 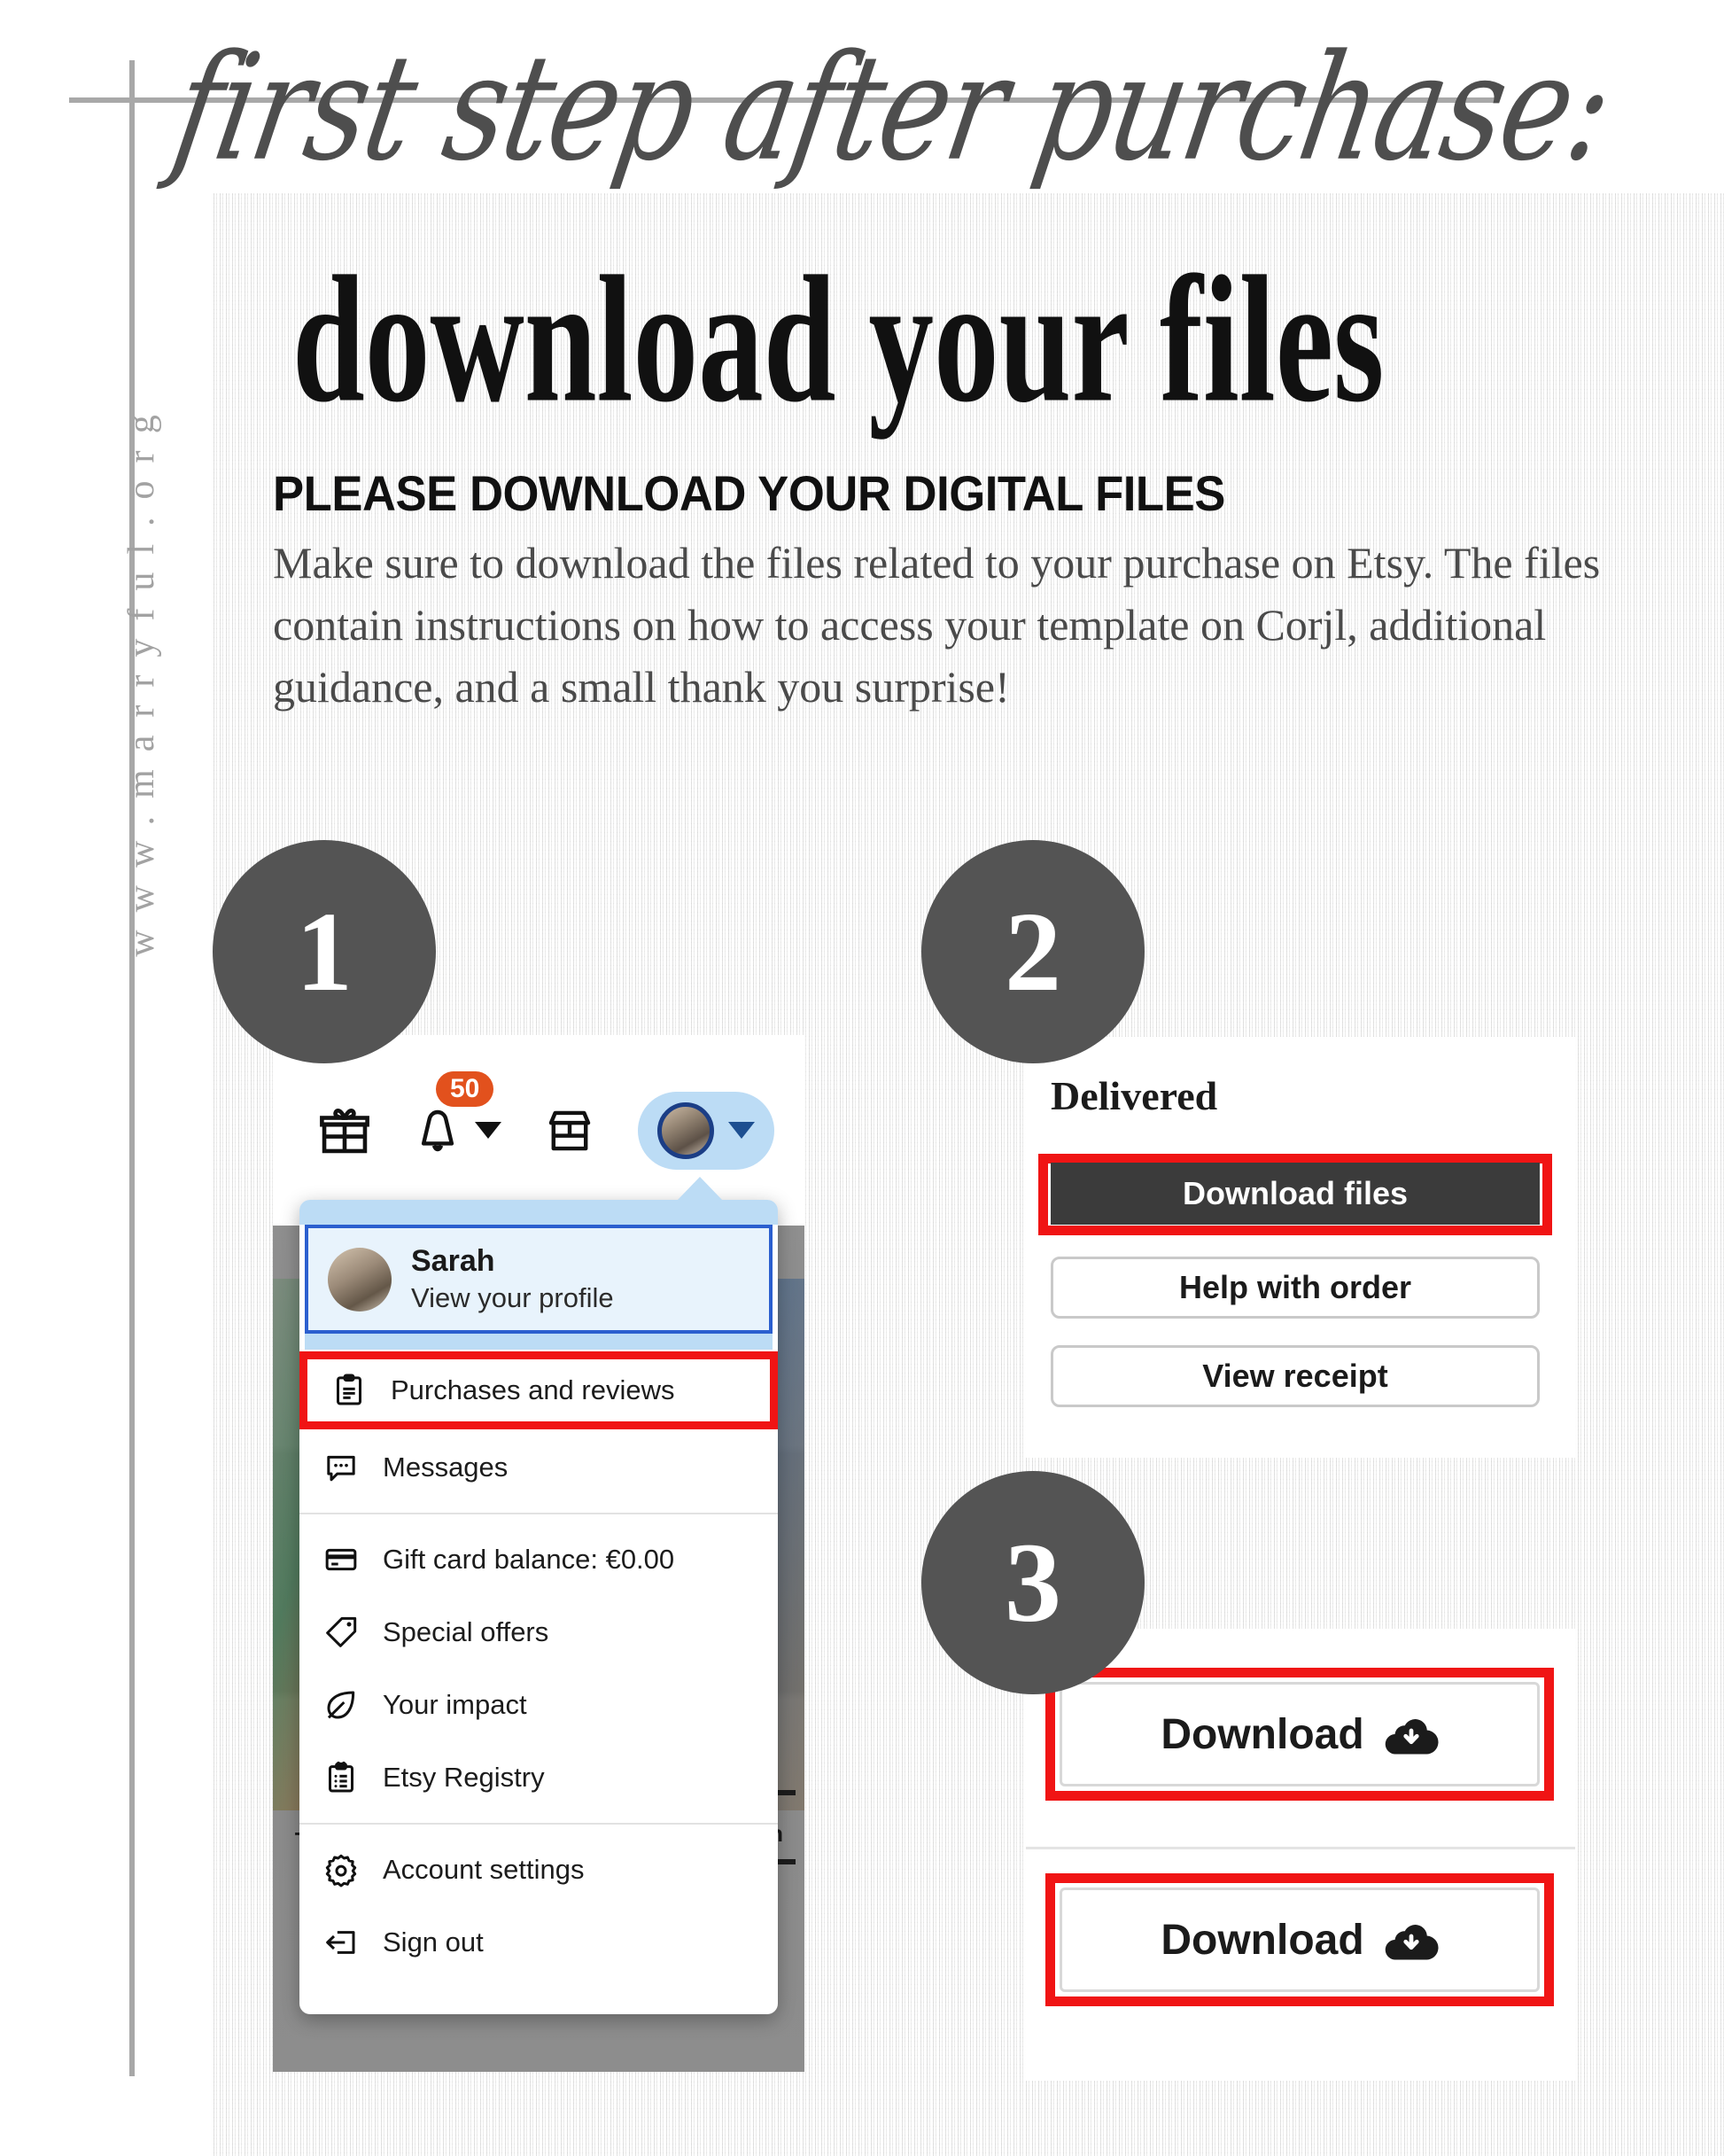 What do you see at coordinates (893, 108) in the screenshot?
I see `script-heading: first step after purchase:` at bounding box center [893, 108].